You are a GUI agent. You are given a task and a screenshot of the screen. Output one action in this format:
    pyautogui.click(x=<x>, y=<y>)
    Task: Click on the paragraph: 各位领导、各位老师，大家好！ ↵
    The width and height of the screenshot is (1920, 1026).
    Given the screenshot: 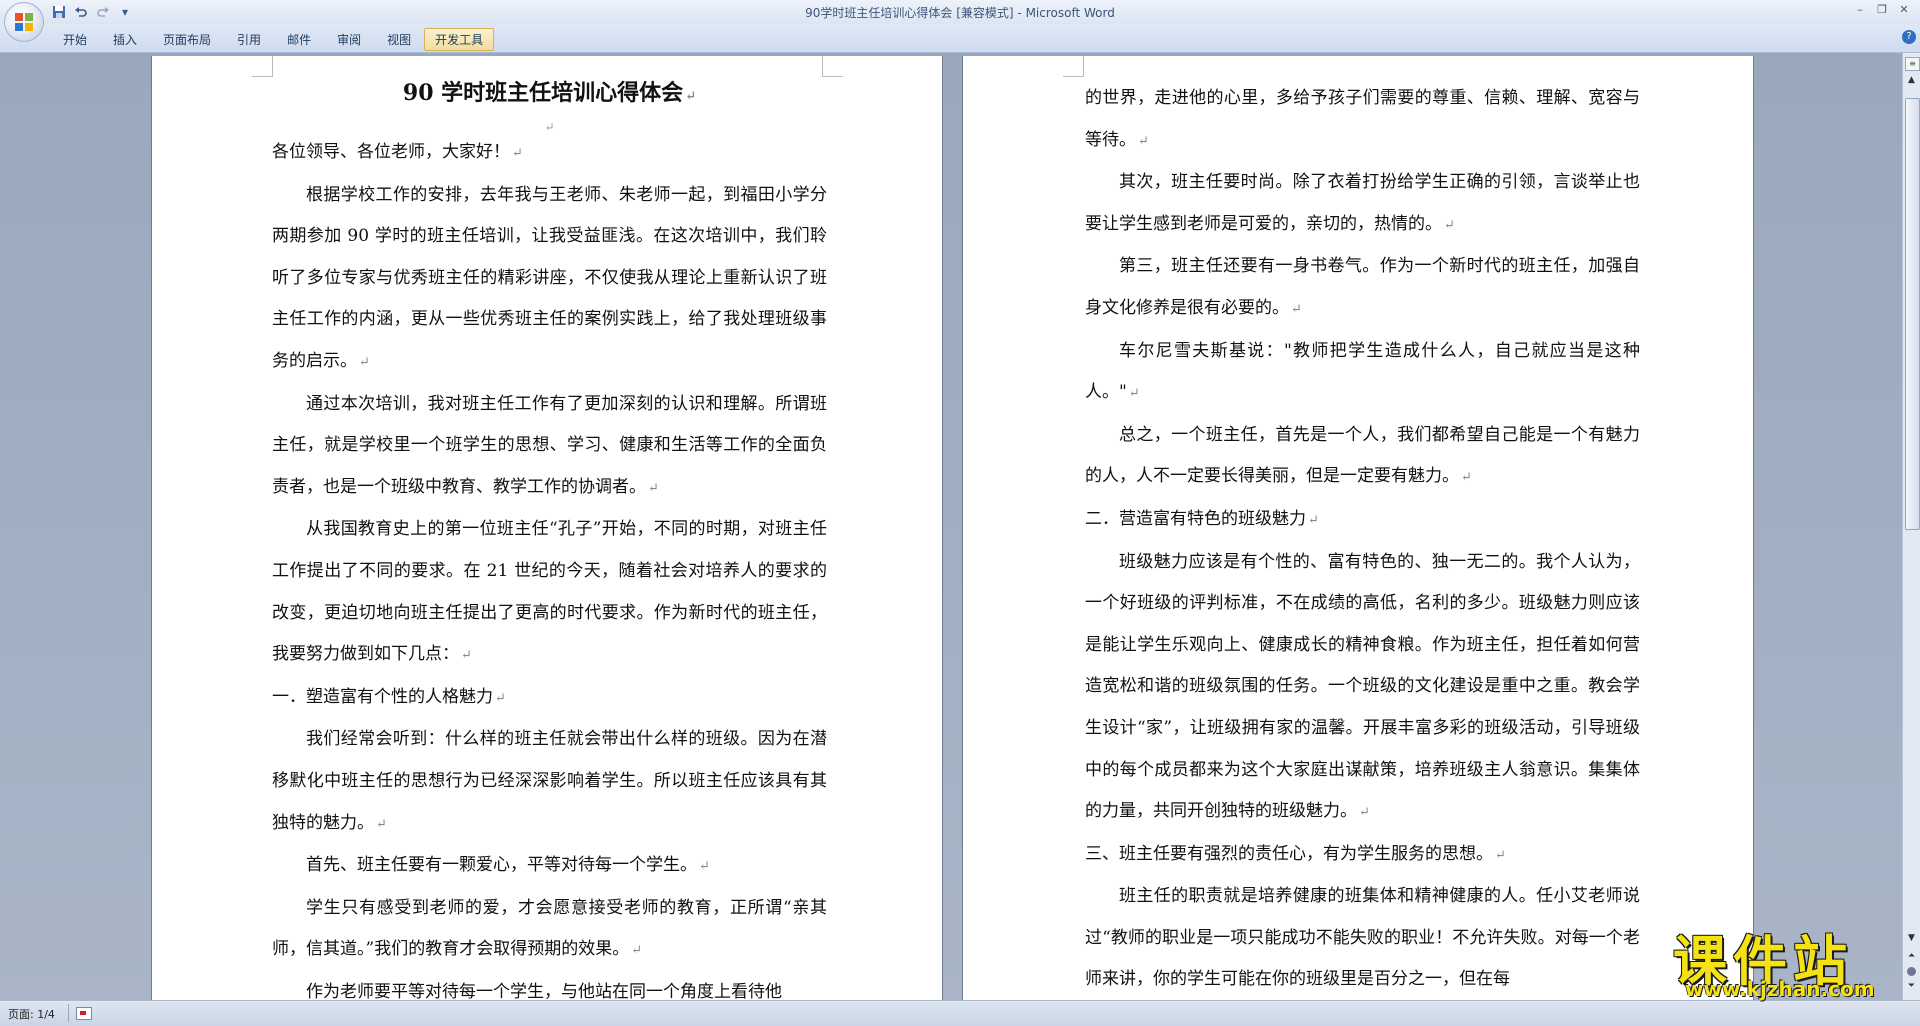 What is the action you would take?
    pyautogui.click(x=397, y=152)
    